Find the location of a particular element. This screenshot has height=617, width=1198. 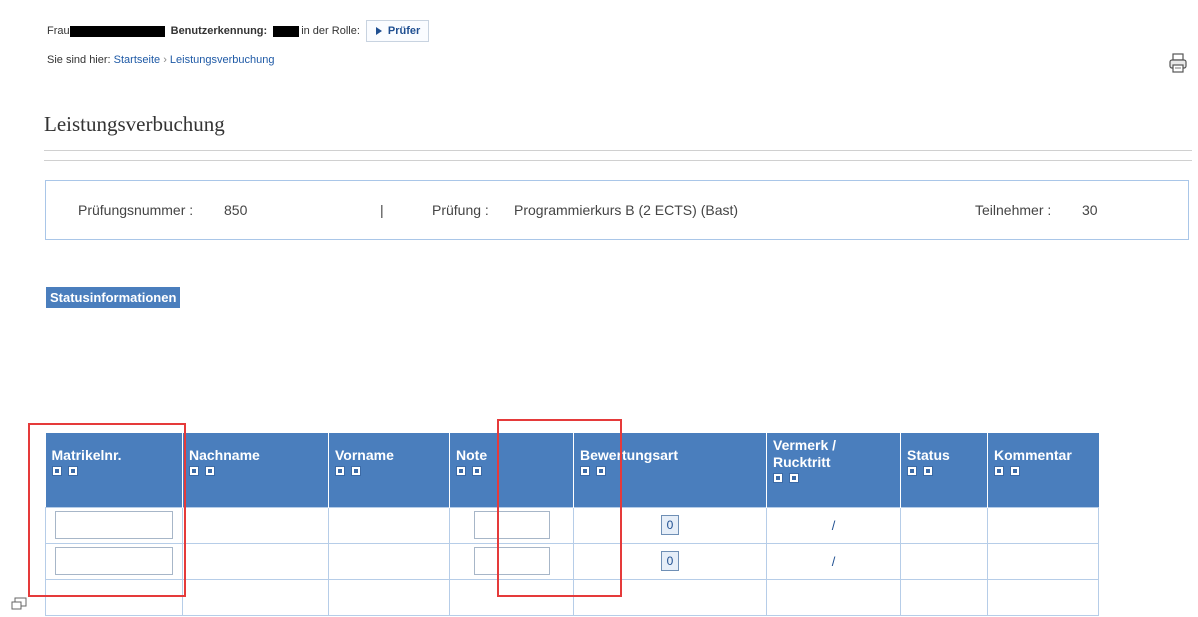

exam-label: Prüfung : is located at coordinates (460, 210).